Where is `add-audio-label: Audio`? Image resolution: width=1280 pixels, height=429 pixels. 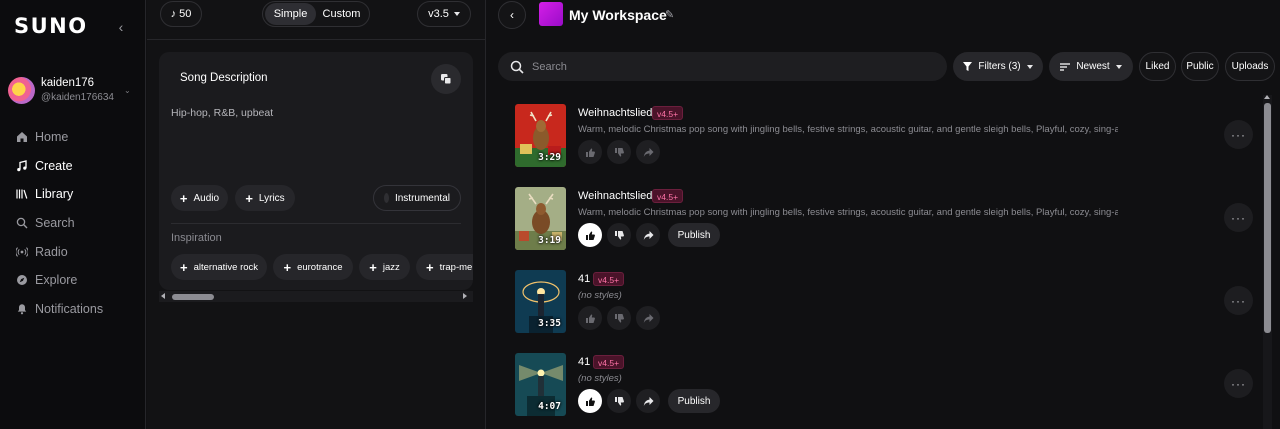
add-audio-label: Audio is located at coordinates (206, 198).